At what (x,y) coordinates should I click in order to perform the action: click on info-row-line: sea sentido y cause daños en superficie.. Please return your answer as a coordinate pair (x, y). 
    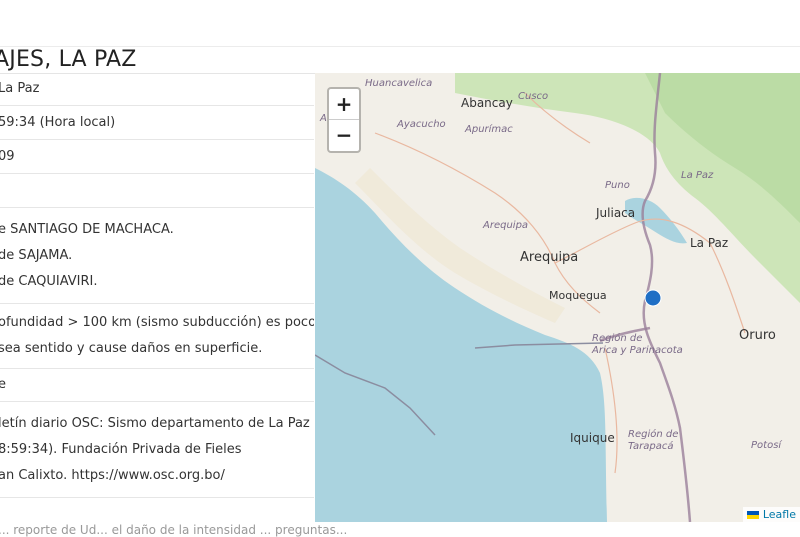
    Looking at the image, I should click on (131, 348).